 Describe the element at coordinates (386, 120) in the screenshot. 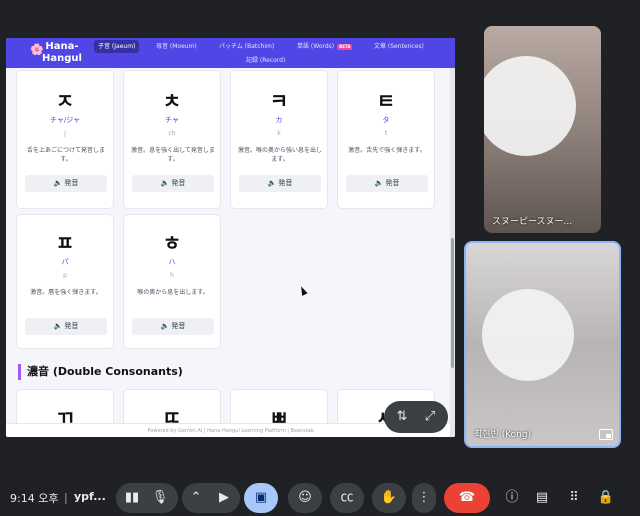

I see `card-roman: タ` at that location.